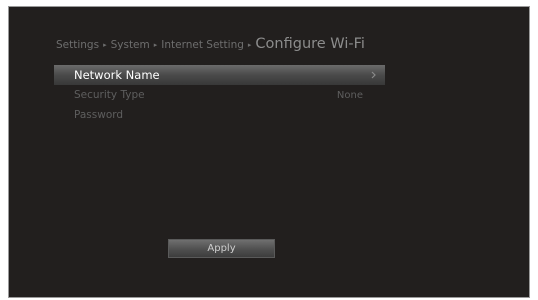 Image resolution: width=538 pixels, height=300 pixels. I want to click on page-title: Configure Wi-Fi, so click(310, 44).